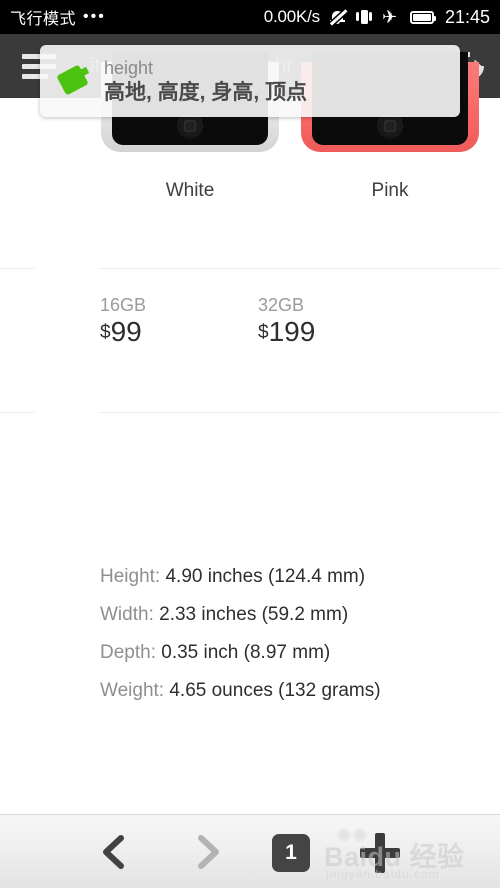 Image resolution: width=500 pixels, height=888 pixels. Describe the element at coordinates (129, 67) in the screenshot. I see `dictionary-word: height` at that location.